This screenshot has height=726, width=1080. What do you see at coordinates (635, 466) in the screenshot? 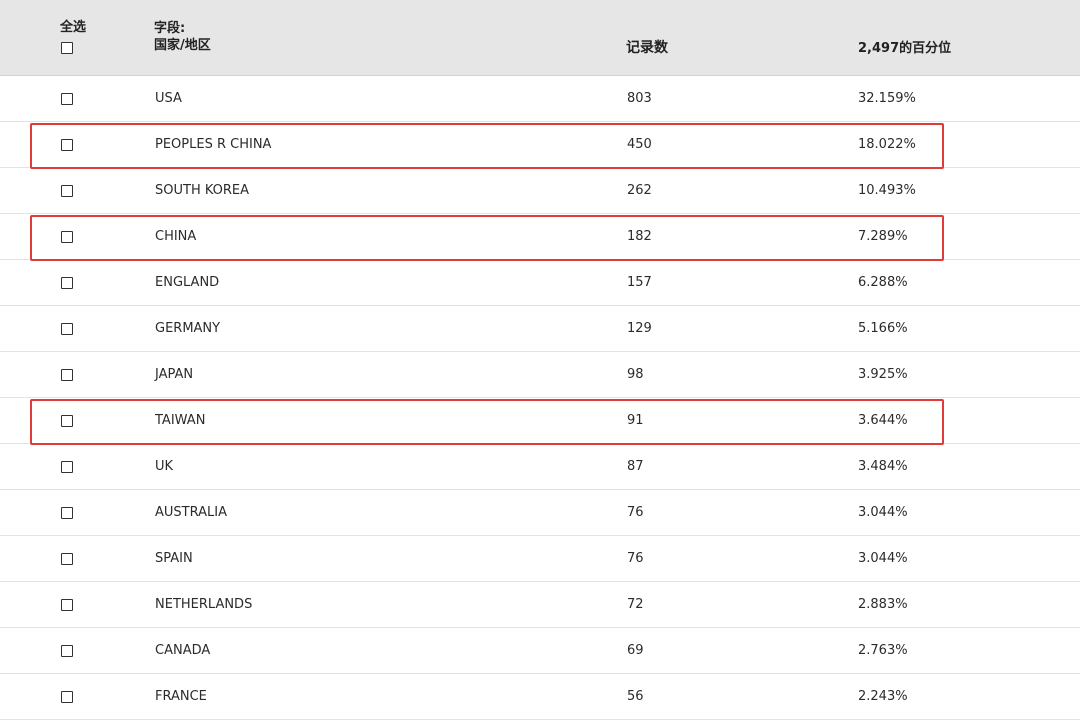
I see `record-count: 87` at bounding box center [635, 466].